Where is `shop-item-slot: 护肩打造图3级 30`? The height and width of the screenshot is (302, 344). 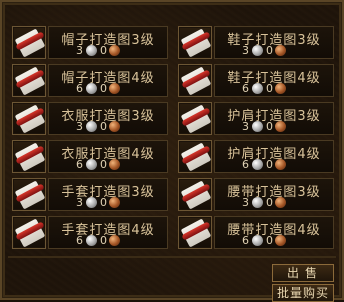
shop-item-slot: 护肩打造图3级 30 is located at coordinates (256, 118).